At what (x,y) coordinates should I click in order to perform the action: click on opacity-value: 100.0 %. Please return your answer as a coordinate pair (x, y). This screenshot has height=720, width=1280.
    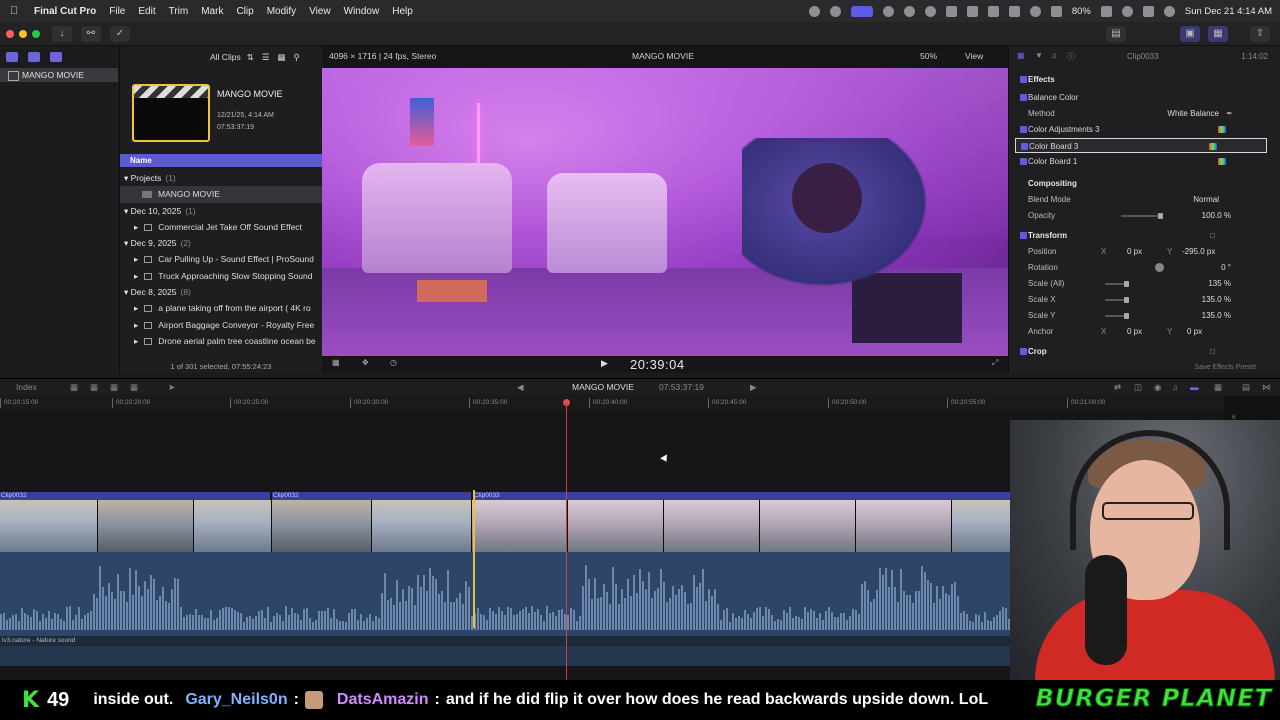
    Looking at the image, I should click on (1216, 215).